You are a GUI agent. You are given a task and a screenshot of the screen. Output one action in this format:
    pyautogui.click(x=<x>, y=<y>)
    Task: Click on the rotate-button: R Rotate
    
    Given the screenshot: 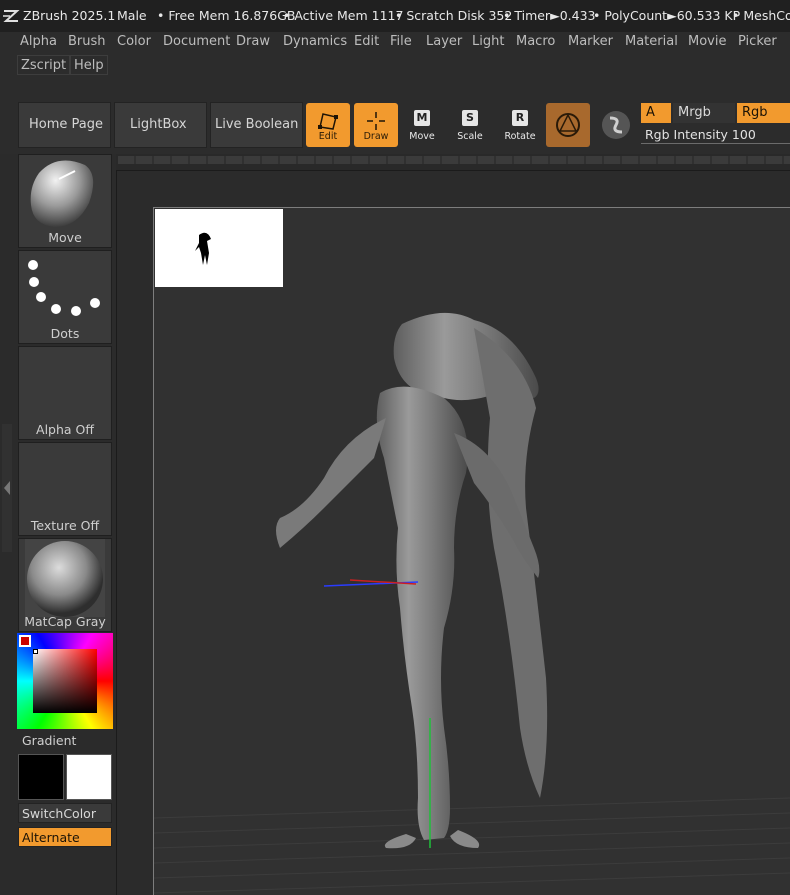 What is the action you would take?
    pyautogui.click(x=520, y=125)
    